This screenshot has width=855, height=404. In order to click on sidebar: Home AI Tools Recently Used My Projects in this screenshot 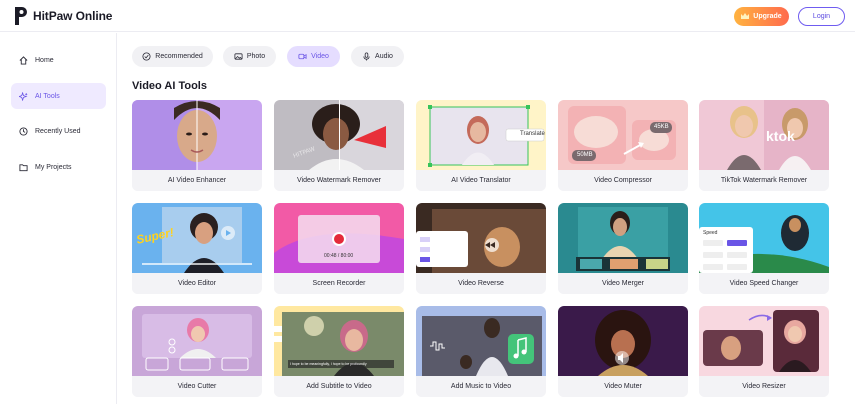, I will do `click(58, 218)`.